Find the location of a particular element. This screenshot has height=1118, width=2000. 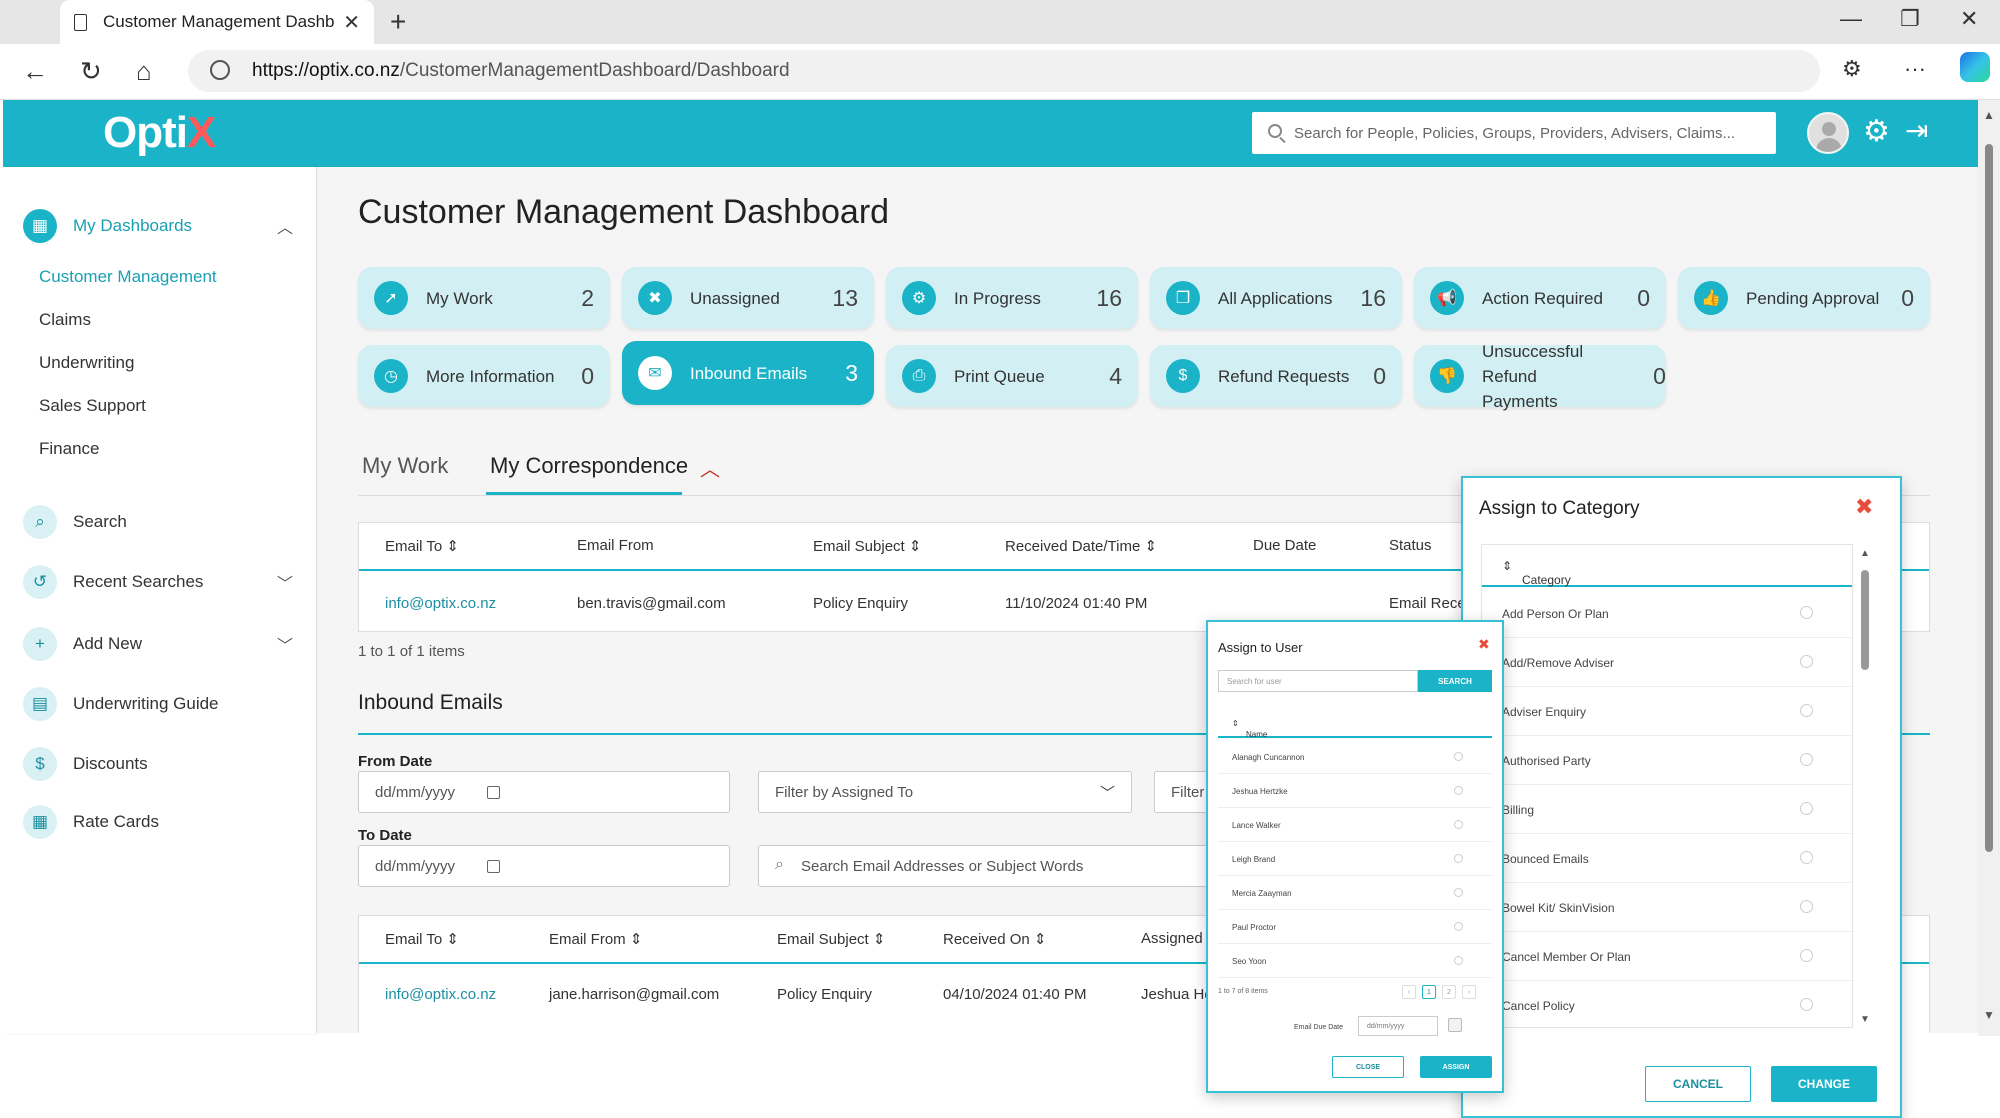

restore-icon: ❐ is located at coordinates (1910, 19).